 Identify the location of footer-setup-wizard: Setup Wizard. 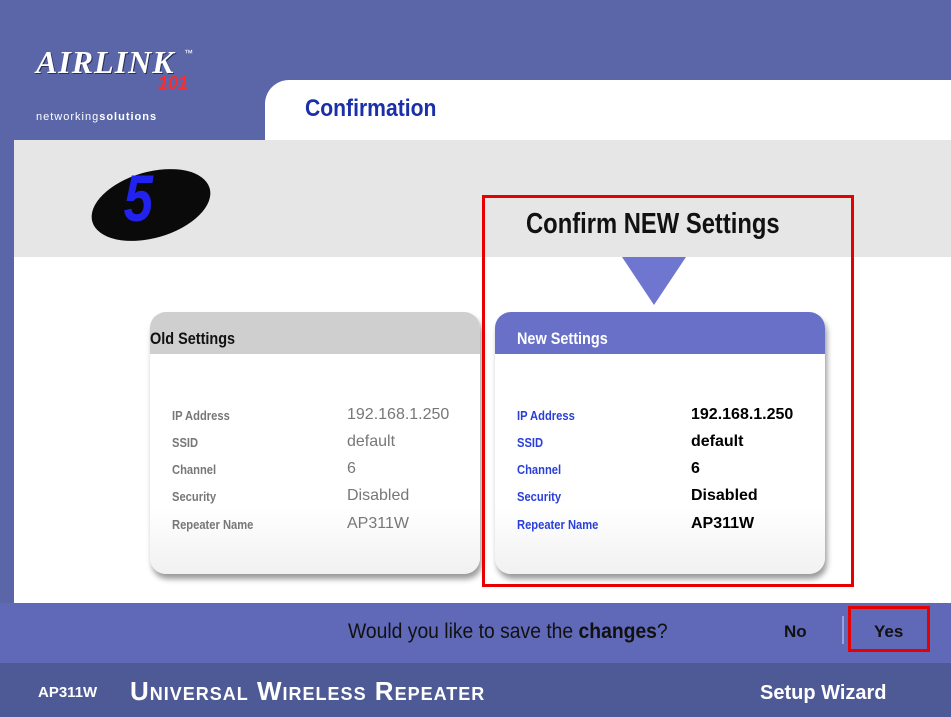
(823, 693).